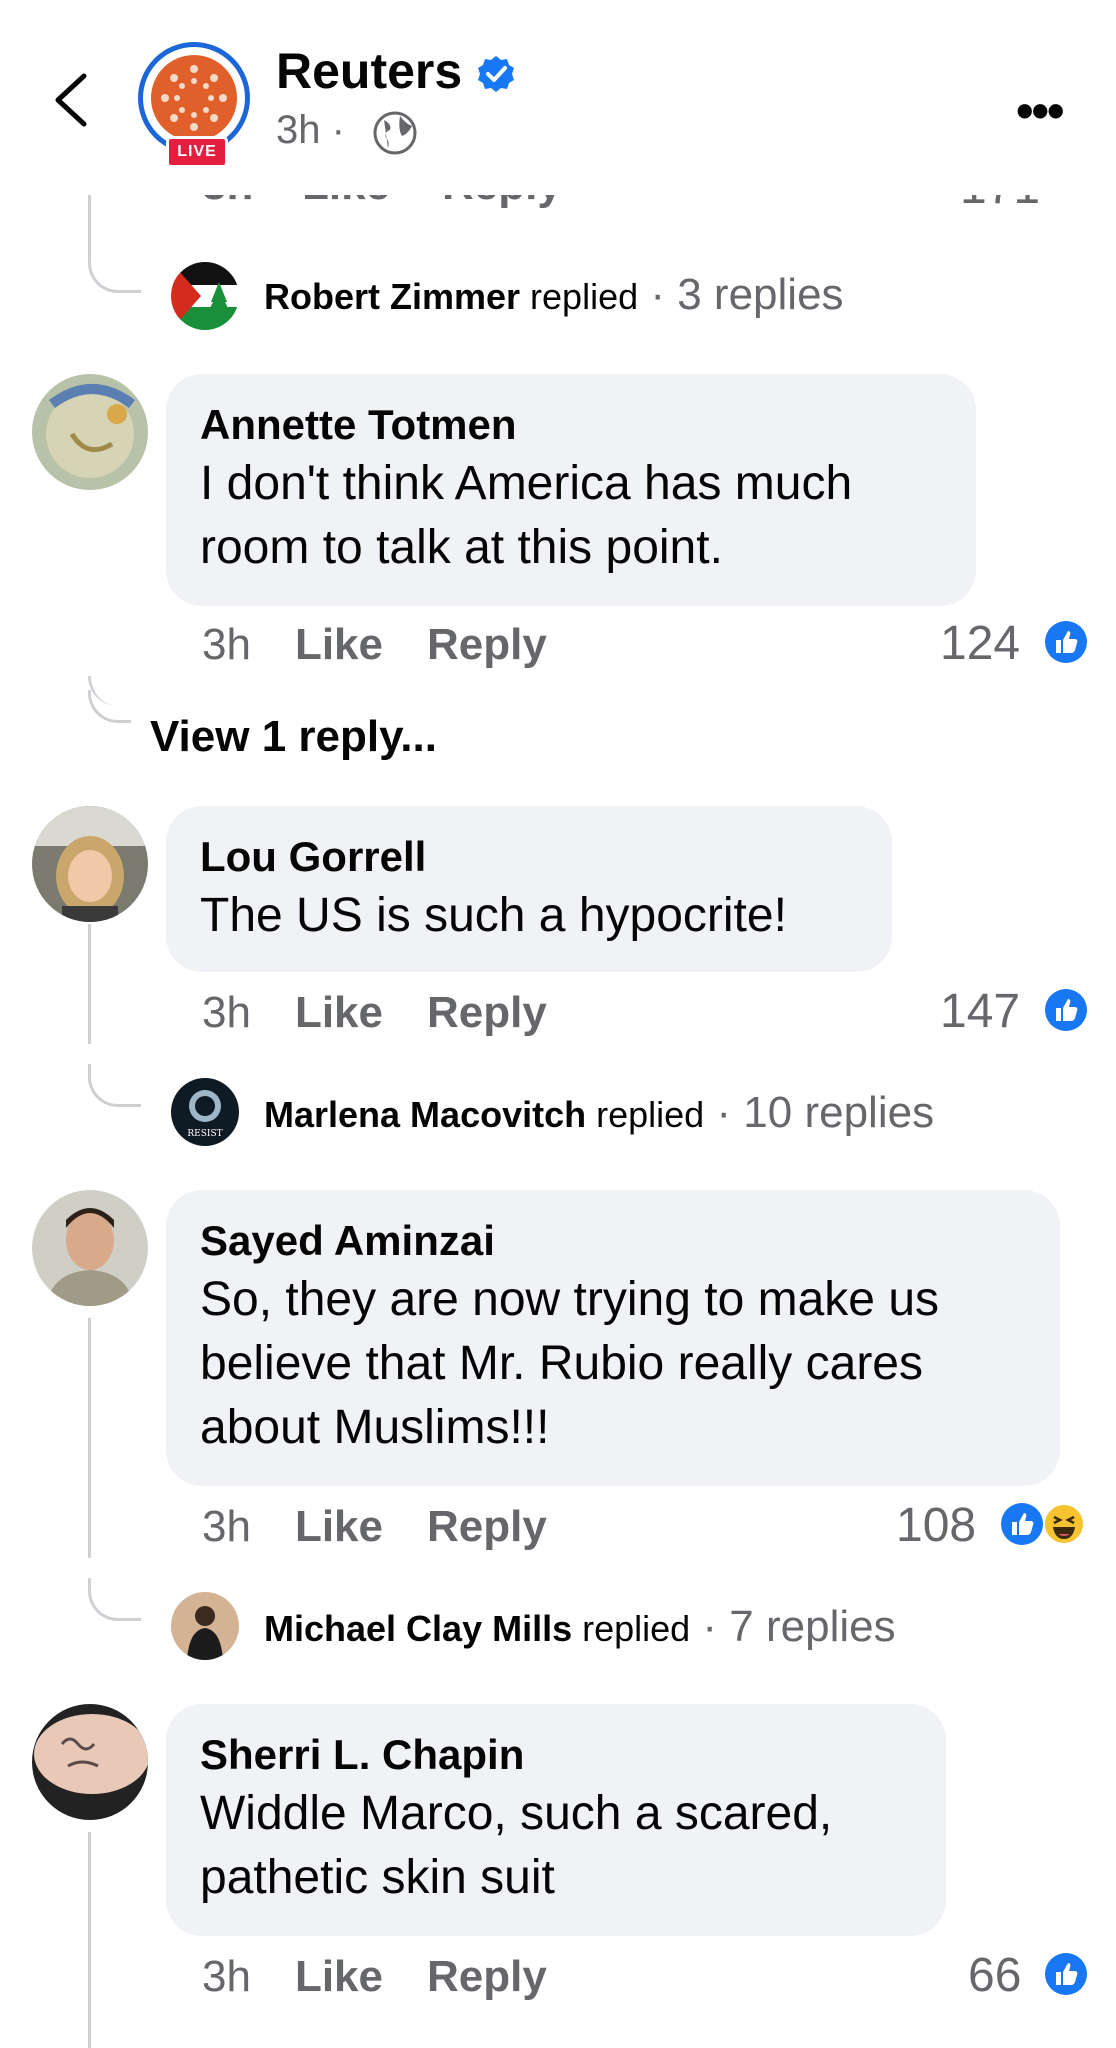 Image resolution: width=1116 pixels, height=2048 pixels. I want to click on comment-author: Annette Totmen, so click(571, 425).